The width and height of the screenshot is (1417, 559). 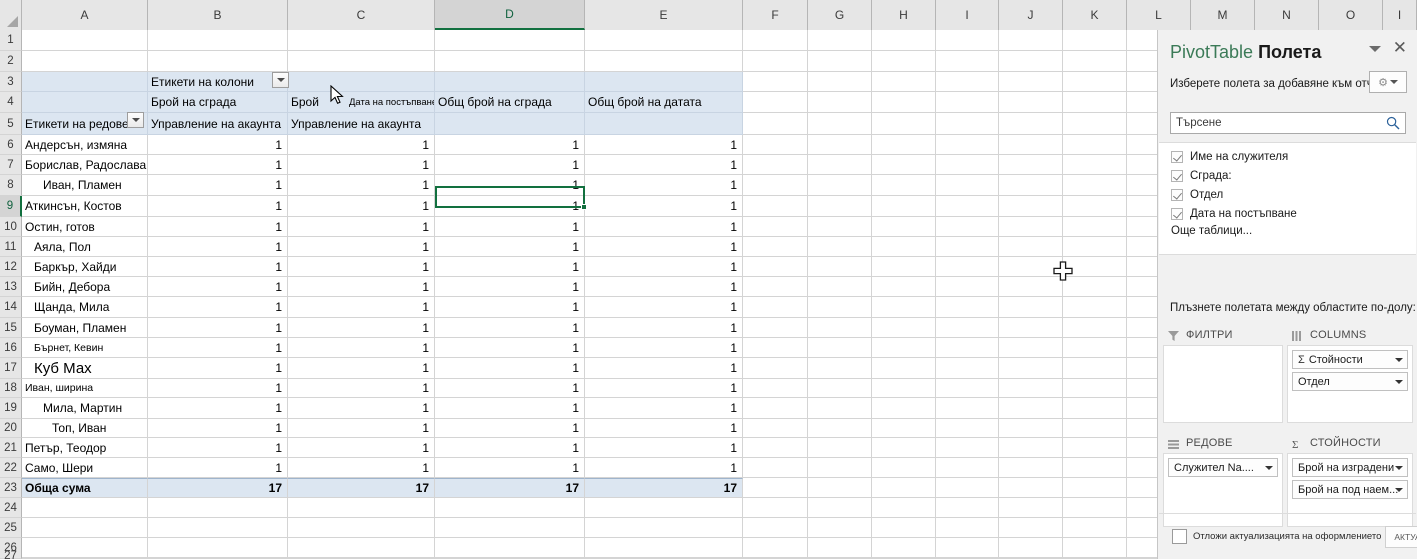 What do you see at coordinates (11, 185) in the screenshot?
I see `row-header-8: 8` at bounding box center [11, 185].